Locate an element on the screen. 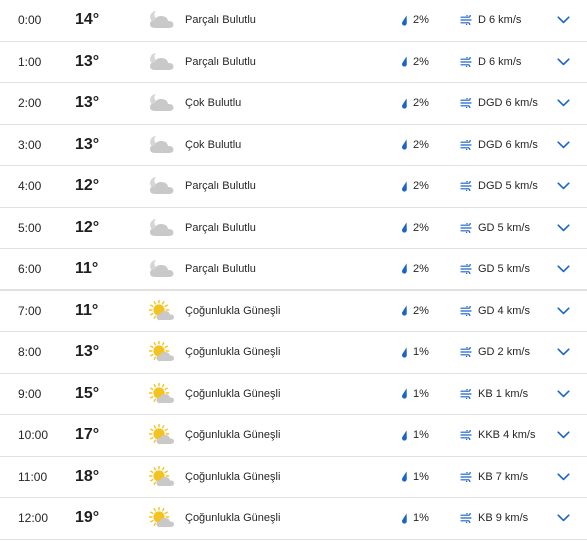 This screenshot has width=587, height=541. wind: DGD 5 km/s is located at coordinates (499, 186).